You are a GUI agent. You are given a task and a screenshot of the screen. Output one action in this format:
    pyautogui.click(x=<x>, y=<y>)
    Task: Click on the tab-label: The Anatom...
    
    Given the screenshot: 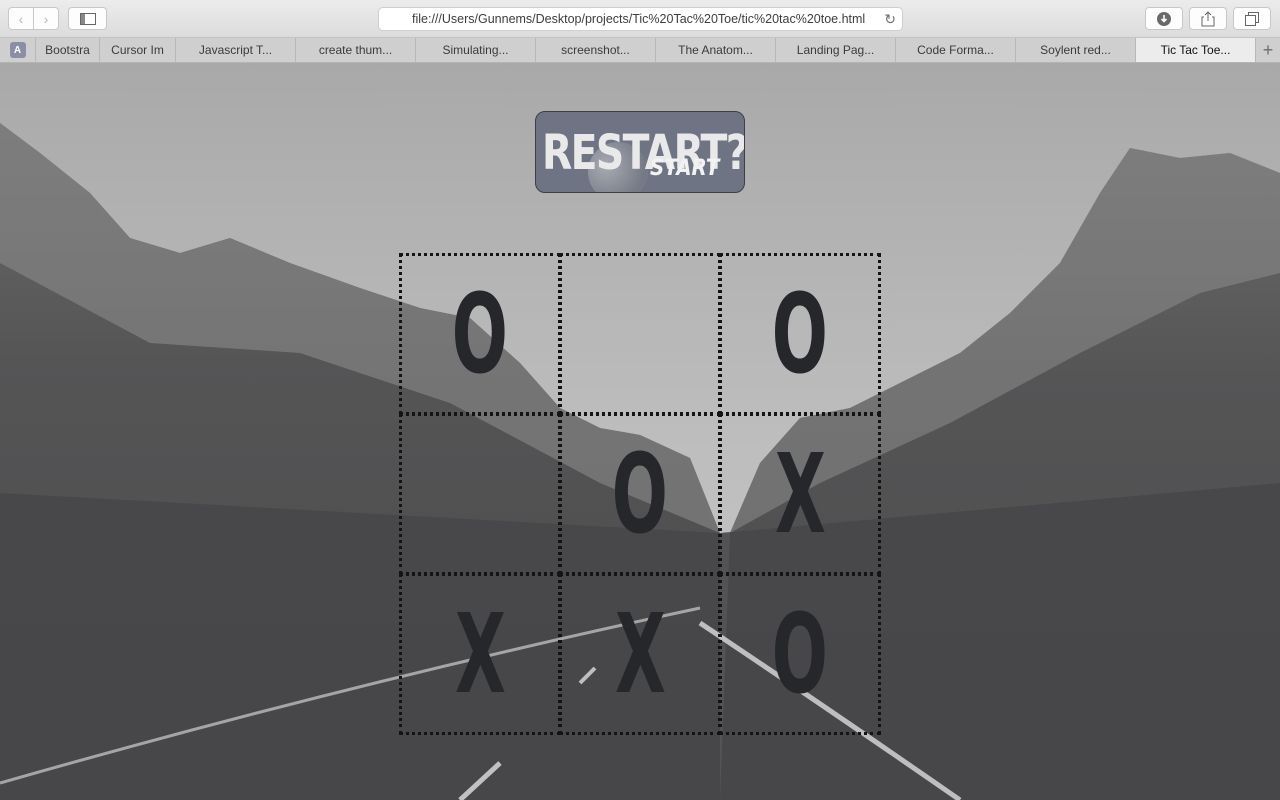 What is the action you would take?
    pyautogui.click(x=715, y=50)
    